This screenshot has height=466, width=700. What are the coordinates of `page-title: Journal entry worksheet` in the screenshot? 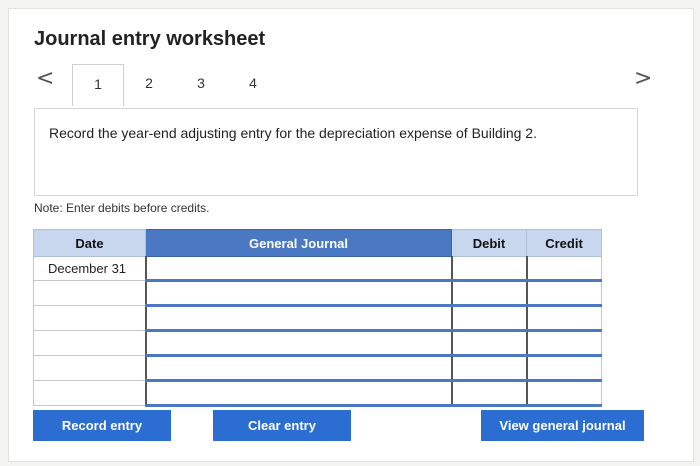 It's located at (150, 39).